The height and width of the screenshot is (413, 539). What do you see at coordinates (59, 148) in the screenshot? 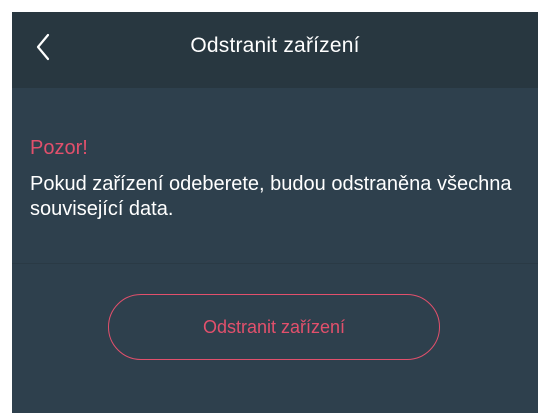
I see `warning-title: Pozor!` at bounding box center [59, 148].